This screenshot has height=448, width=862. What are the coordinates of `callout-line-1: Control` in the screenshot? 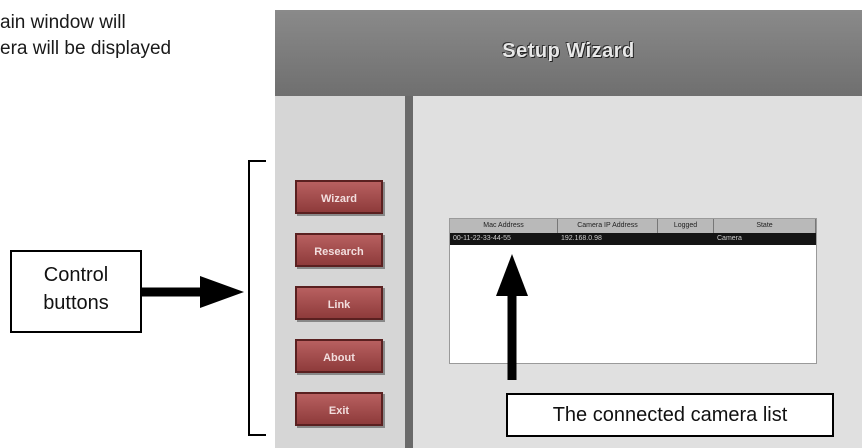 It's located at (76, 275).